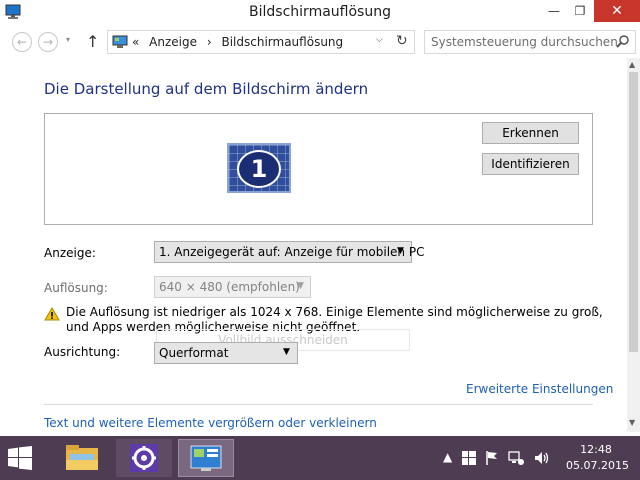  What do you see at coordinates (82, 352) in the screenshot?
I see `orientation-label: Ausrichtung:` at bounding box center [82, 352].